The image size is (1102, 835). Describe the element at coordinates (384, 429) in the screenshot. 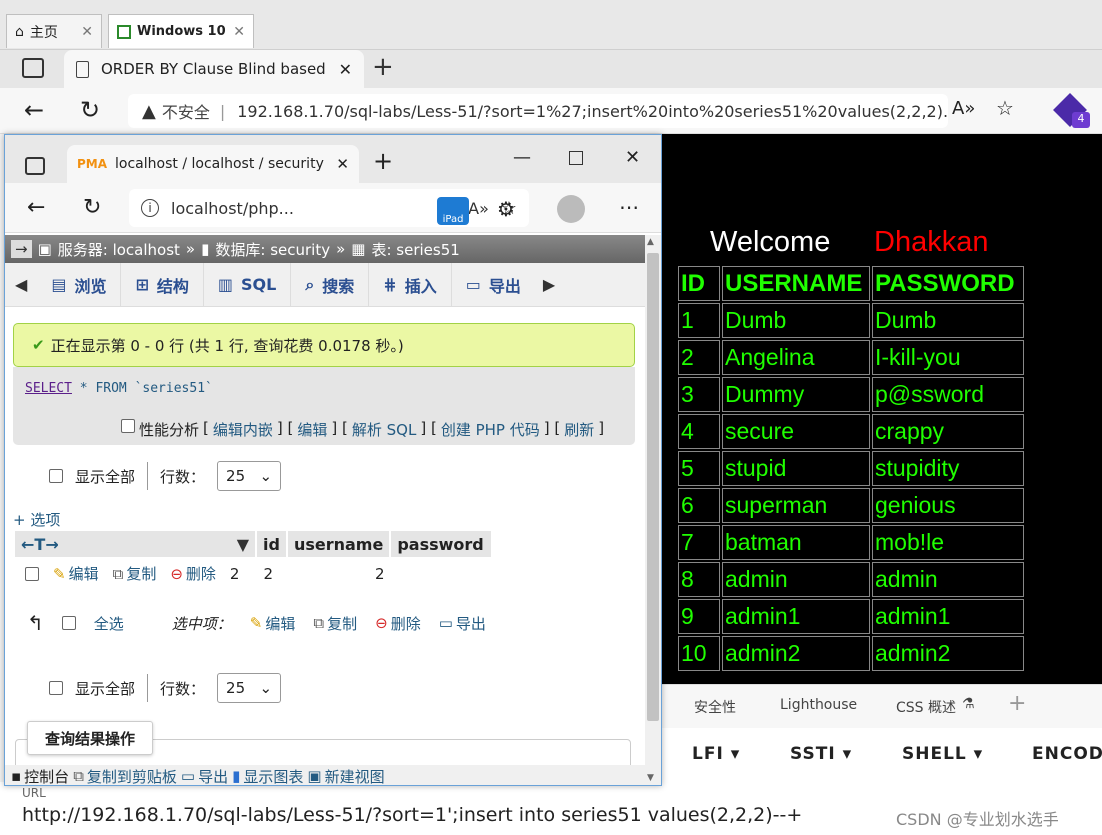

I see `link-explain-sql: 解析 SQL` at that location.